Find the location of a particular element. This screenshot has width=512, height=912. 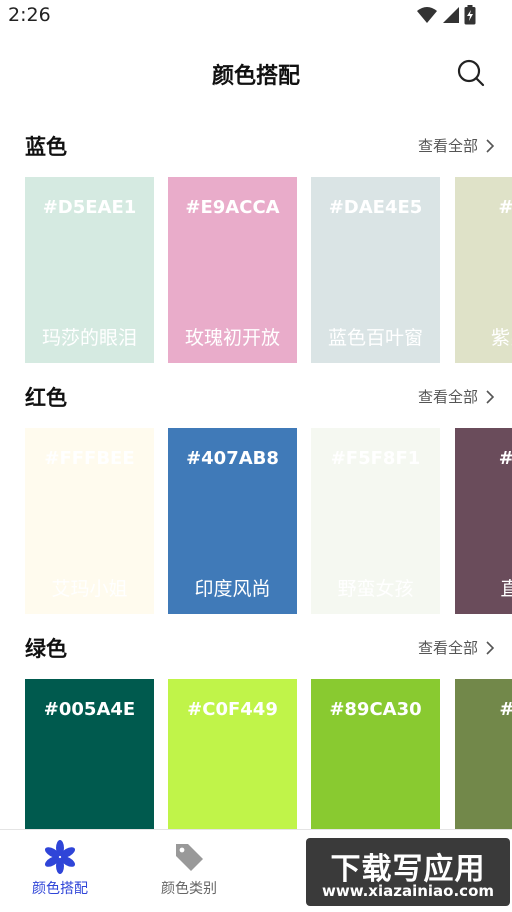

nav-label: 颜色搭配 is located at coordinates (60, 889).